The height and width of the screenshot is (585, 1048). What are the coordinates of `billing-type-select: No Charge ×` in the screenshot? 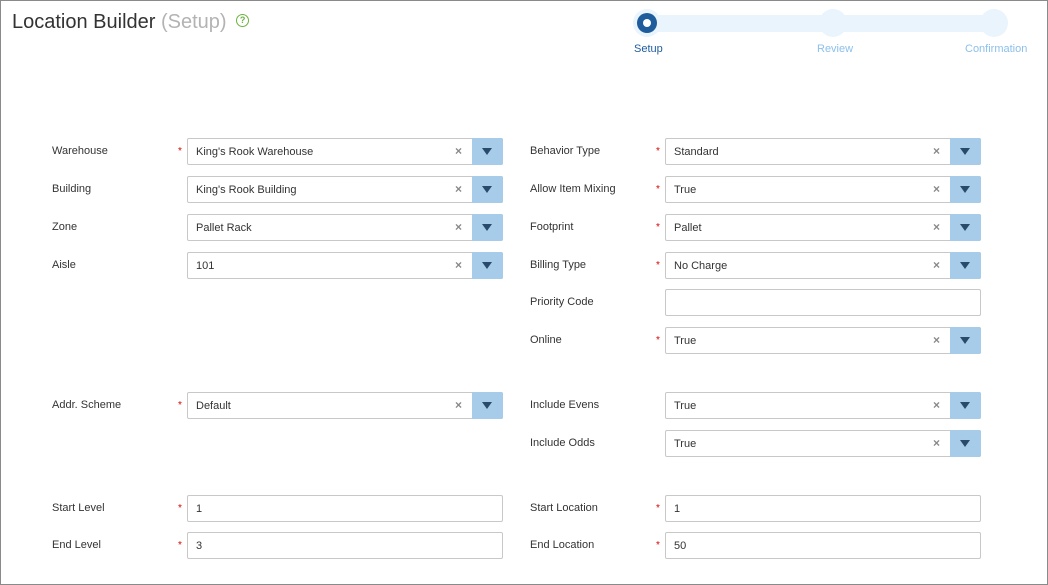 It's located at (823, 265).